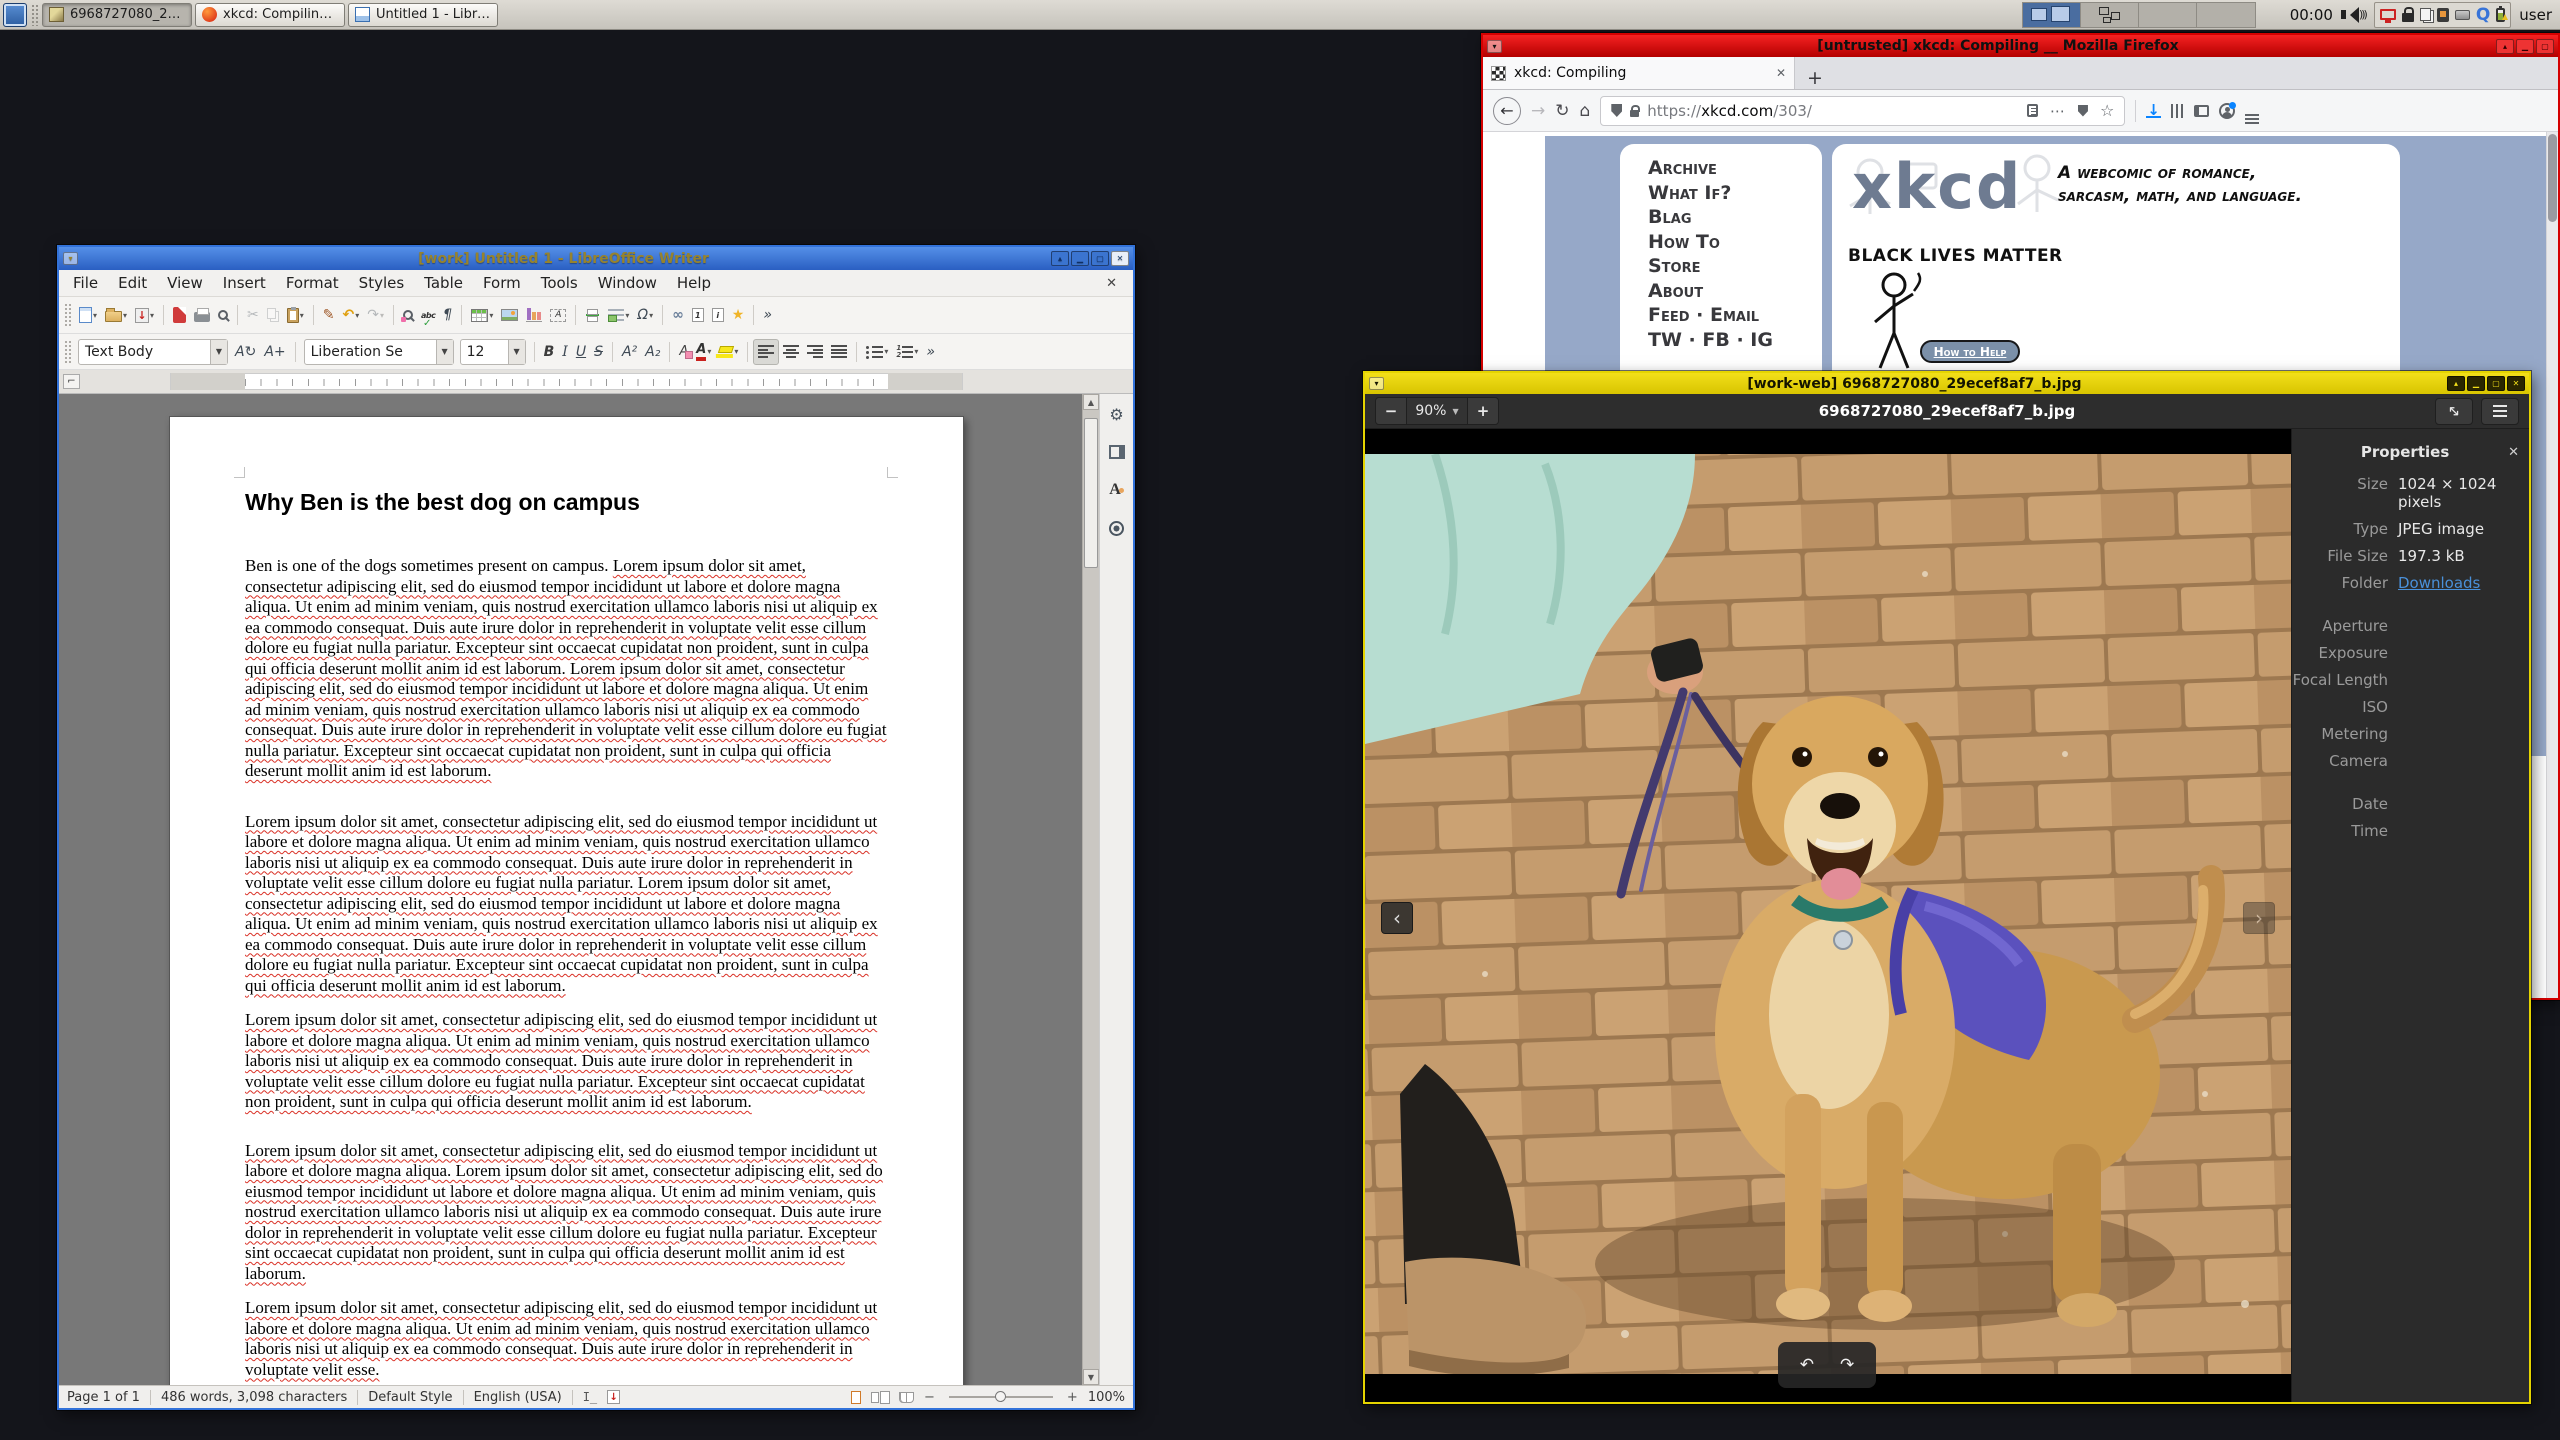  What do you see at coordinates (2153, 110) in the screenshot?
I see `downloads-icon: ↓` at bounding box center [2153, 110].